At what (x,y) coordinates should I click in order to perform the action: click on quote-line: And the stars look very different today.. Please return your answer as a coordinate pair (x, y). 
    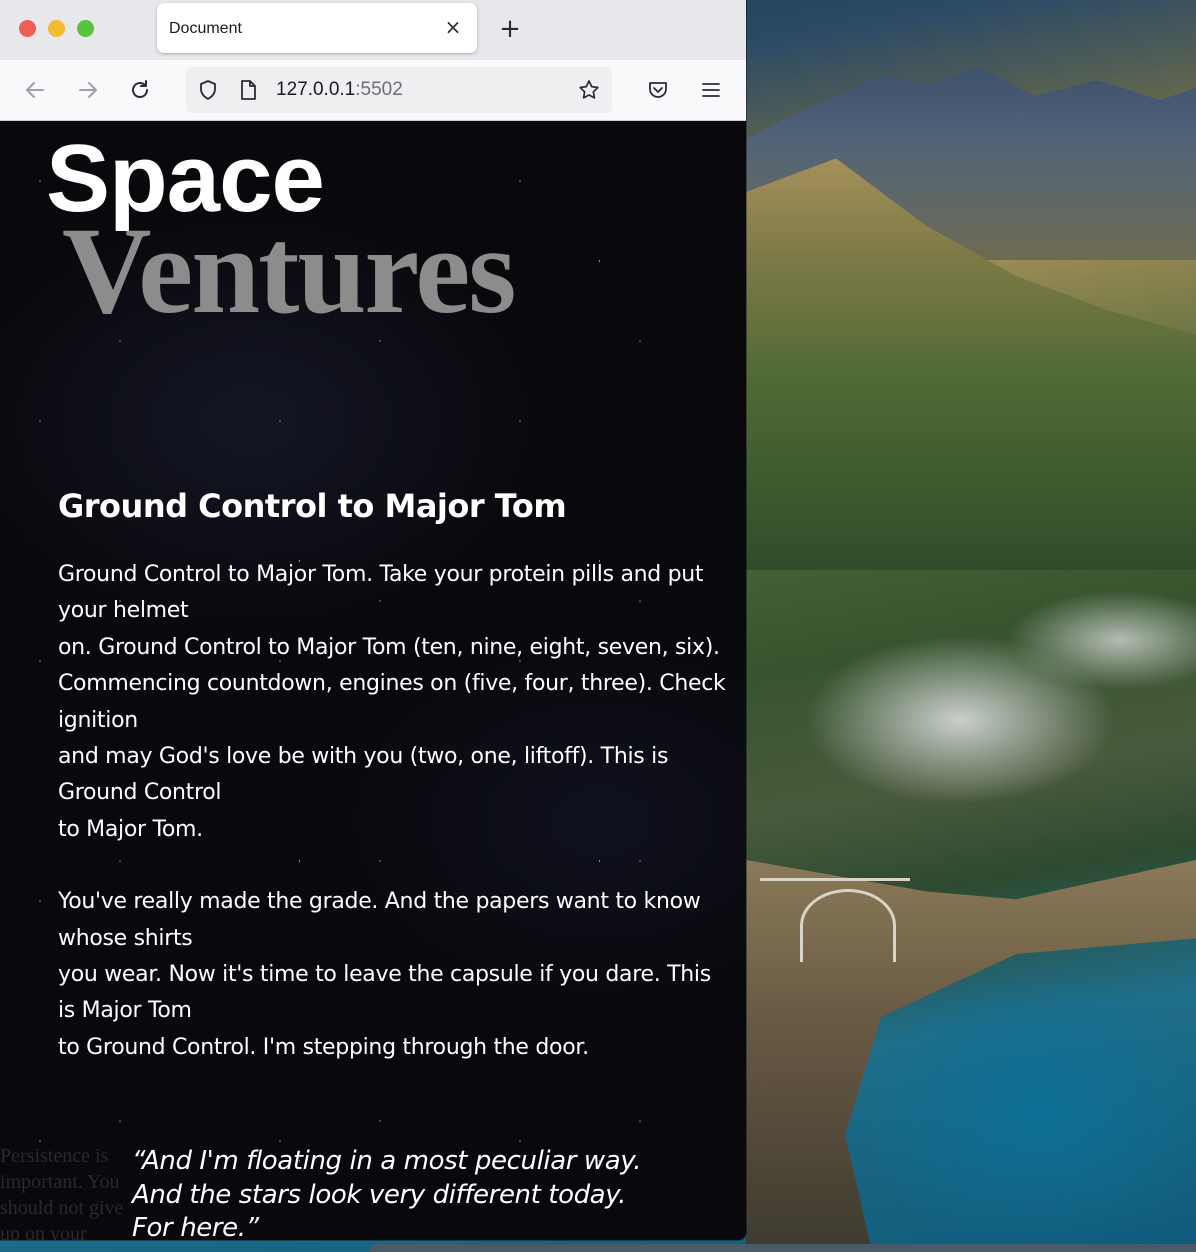
    Looking at the image, I should click on (379, 1194).